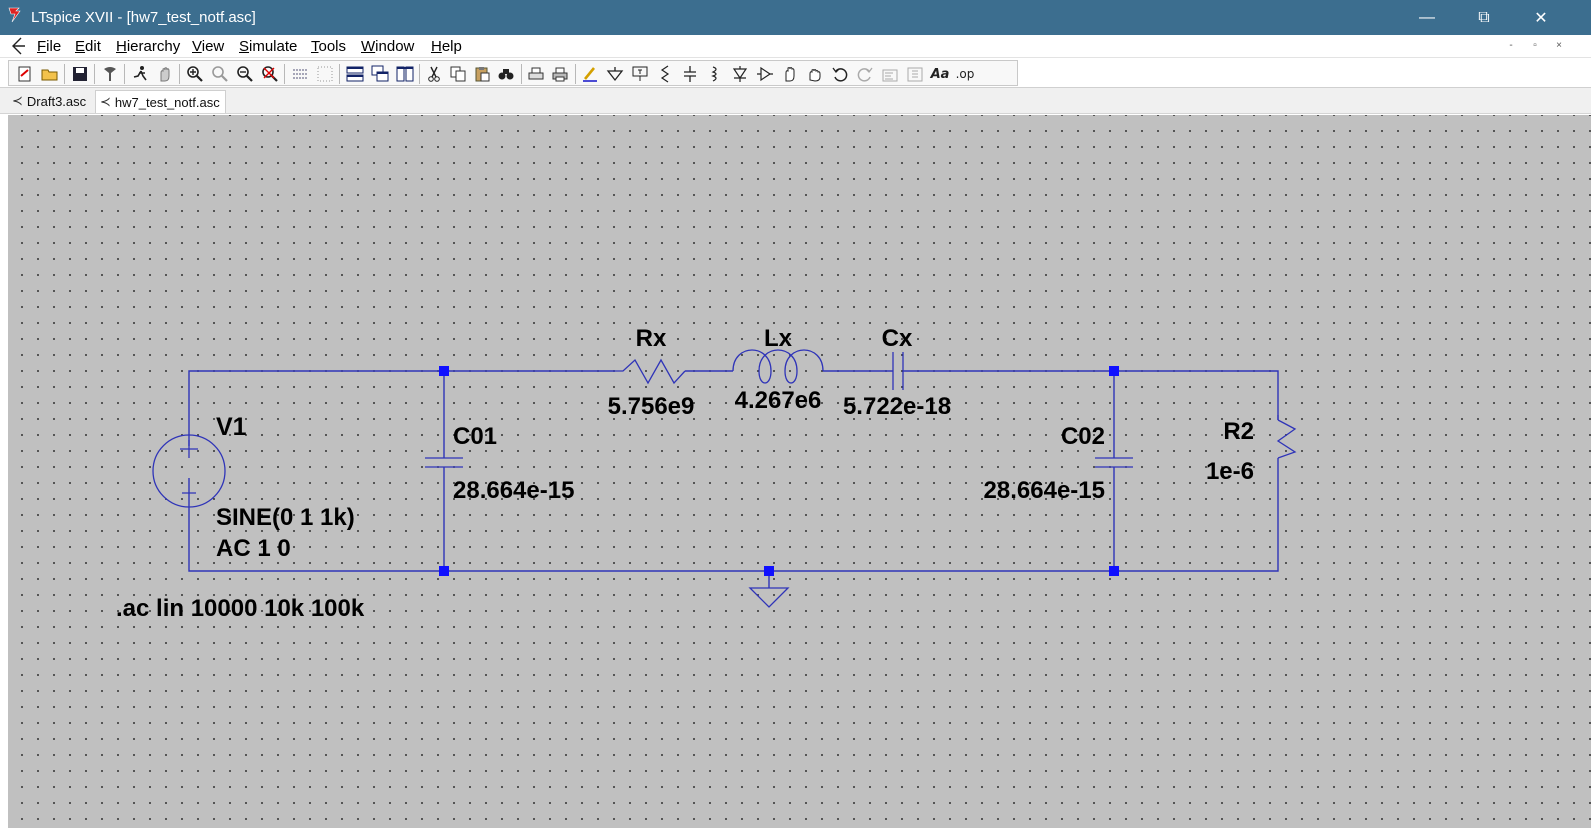  I want to click on menu-edit: Edit, so click(88, 46).